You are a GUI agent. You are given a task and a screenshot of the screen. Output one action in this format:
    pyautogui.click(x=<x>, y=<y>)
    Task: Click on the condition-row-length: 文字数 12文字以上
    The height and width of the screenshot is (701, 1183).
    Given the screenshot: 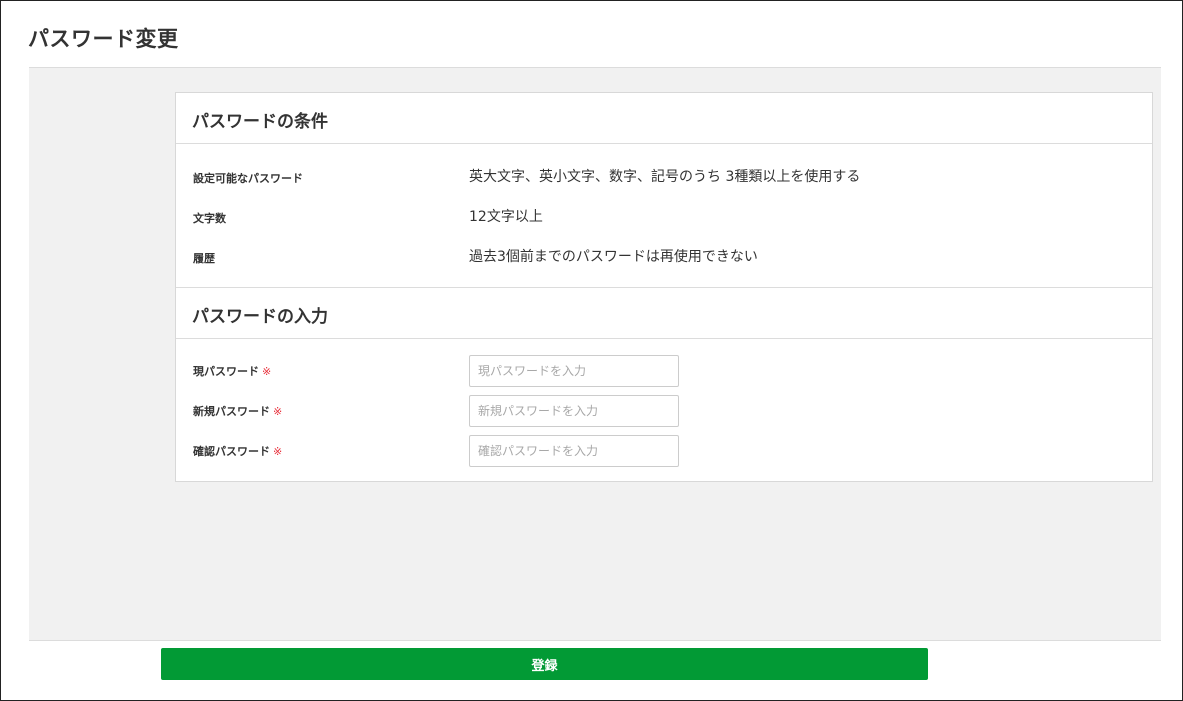 What is the action you would take?
    pyautogui.click(x=664, y=218)
    